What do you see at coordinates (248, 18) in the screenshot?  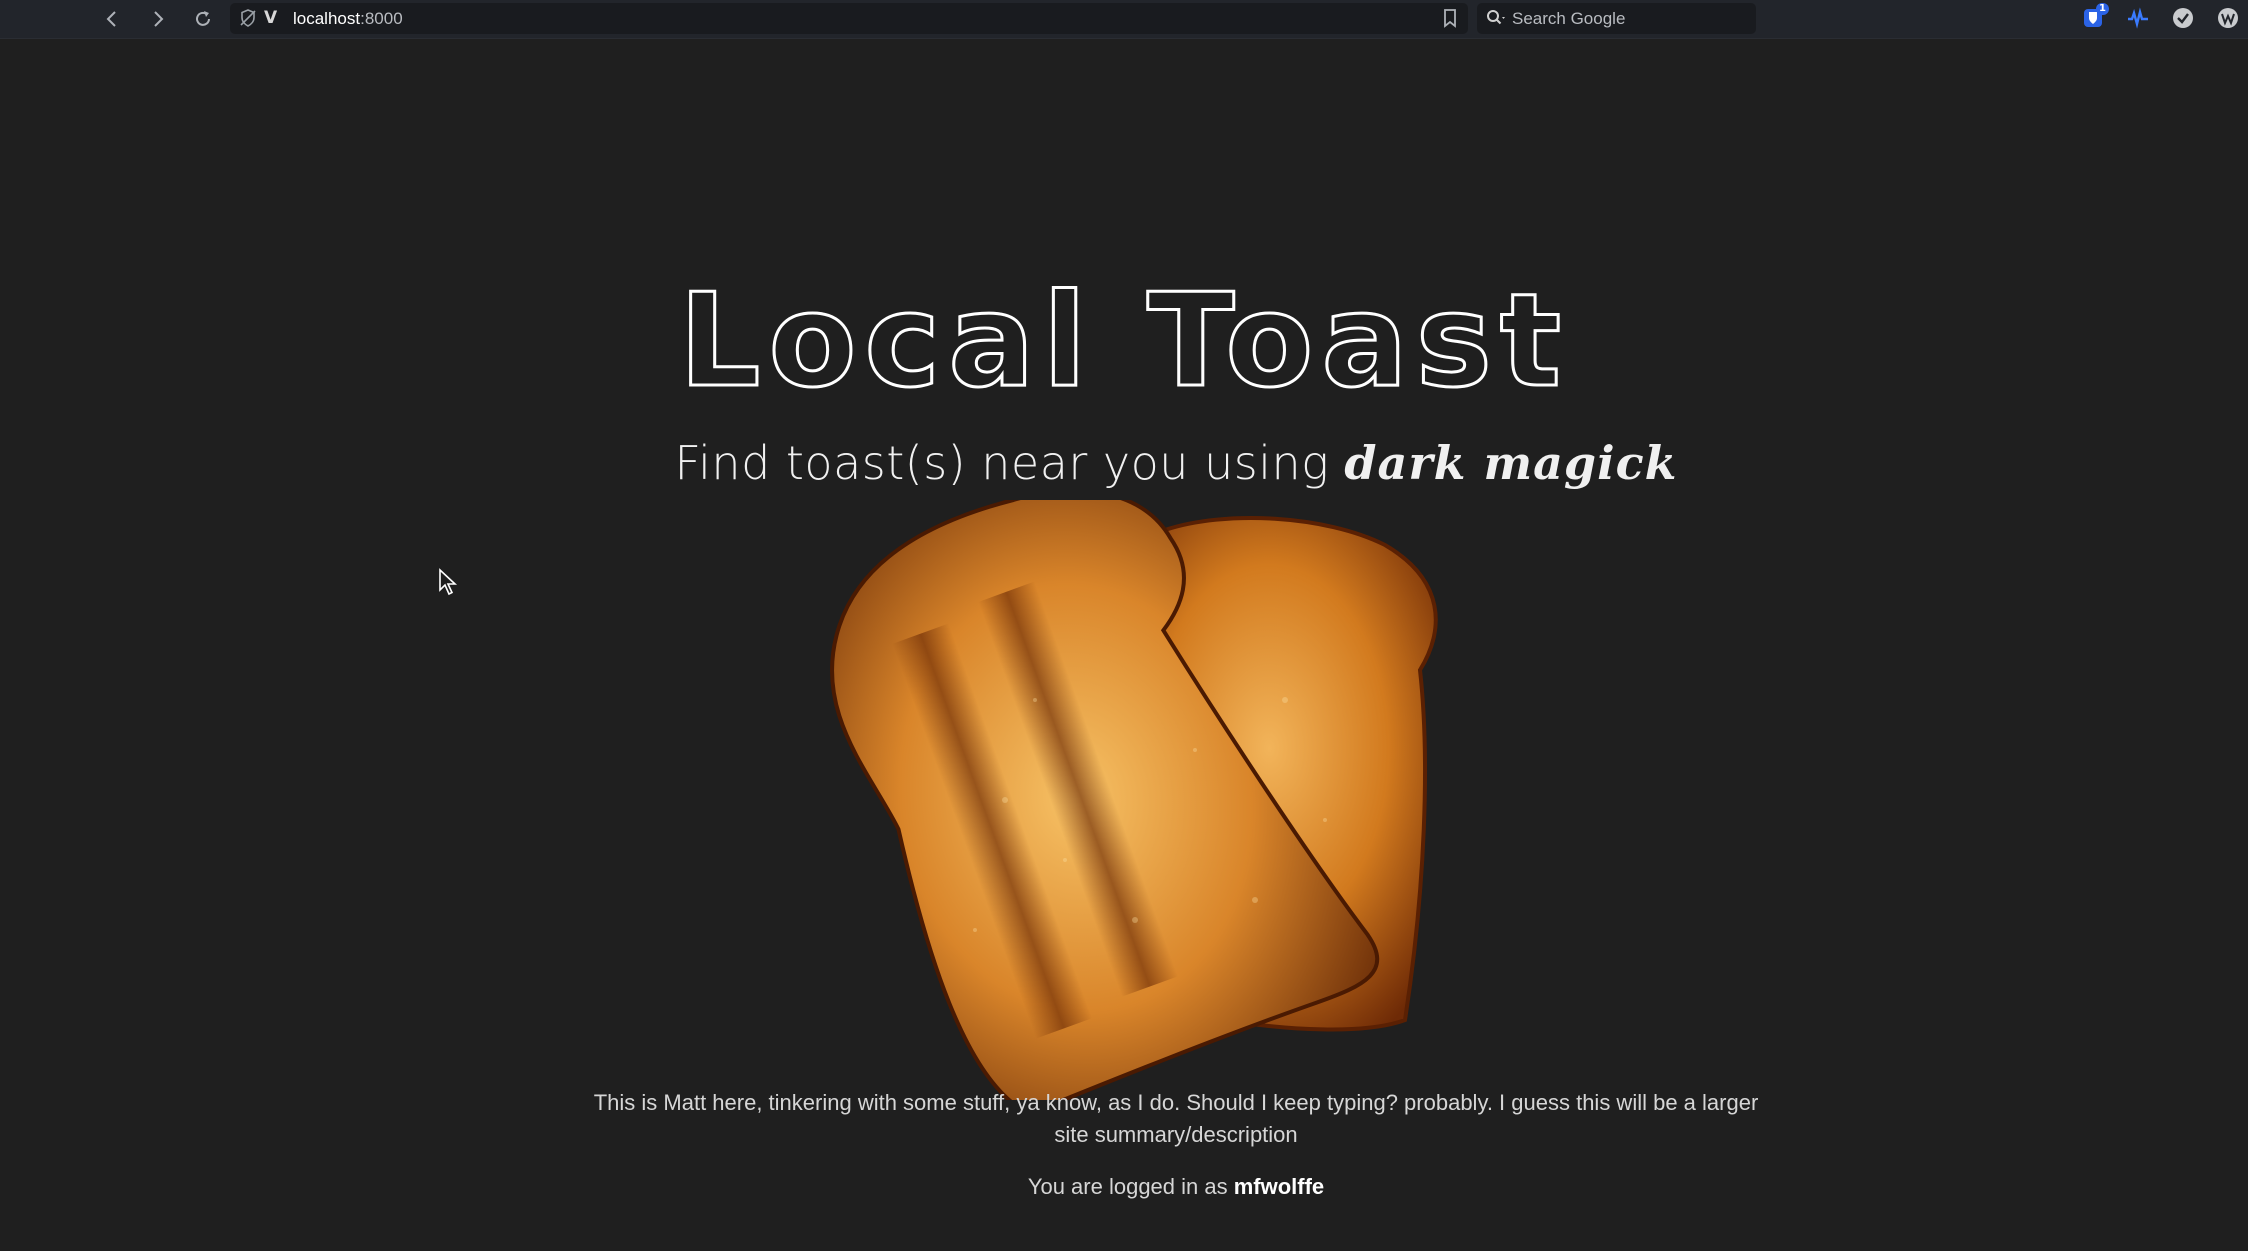 I see `shield-off-icon` at bounding box center [248, 18].